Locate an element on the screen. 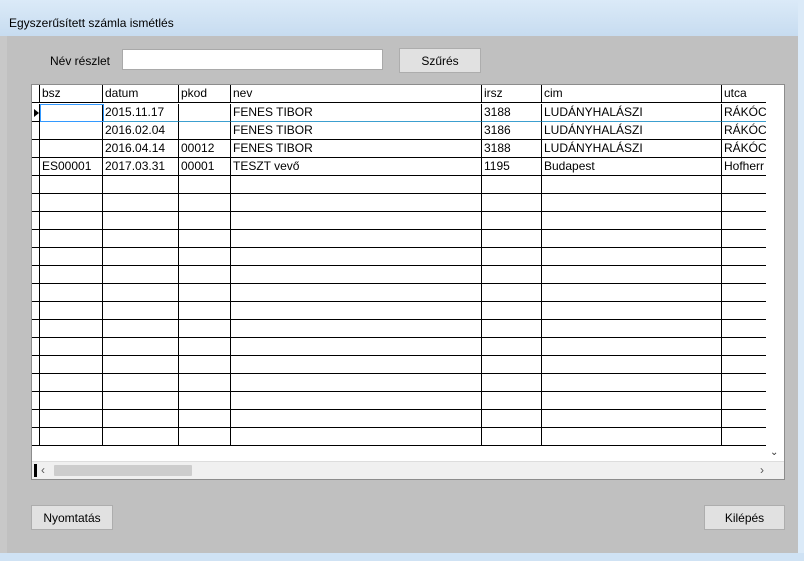 The image size is (804, 561). filter-button: Szűrés is located at coordinates (440, 60).